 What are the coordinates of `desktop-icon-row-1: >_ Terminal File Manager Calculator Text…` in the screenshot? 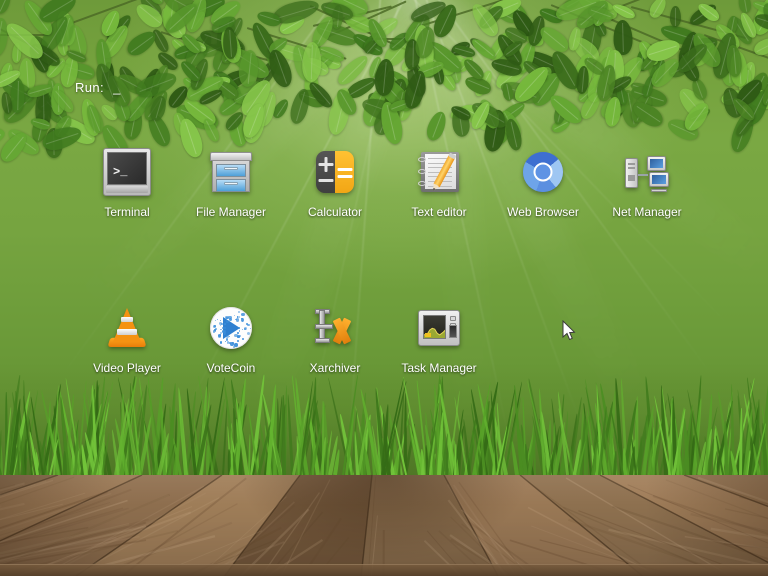 It's located at (405, 183).